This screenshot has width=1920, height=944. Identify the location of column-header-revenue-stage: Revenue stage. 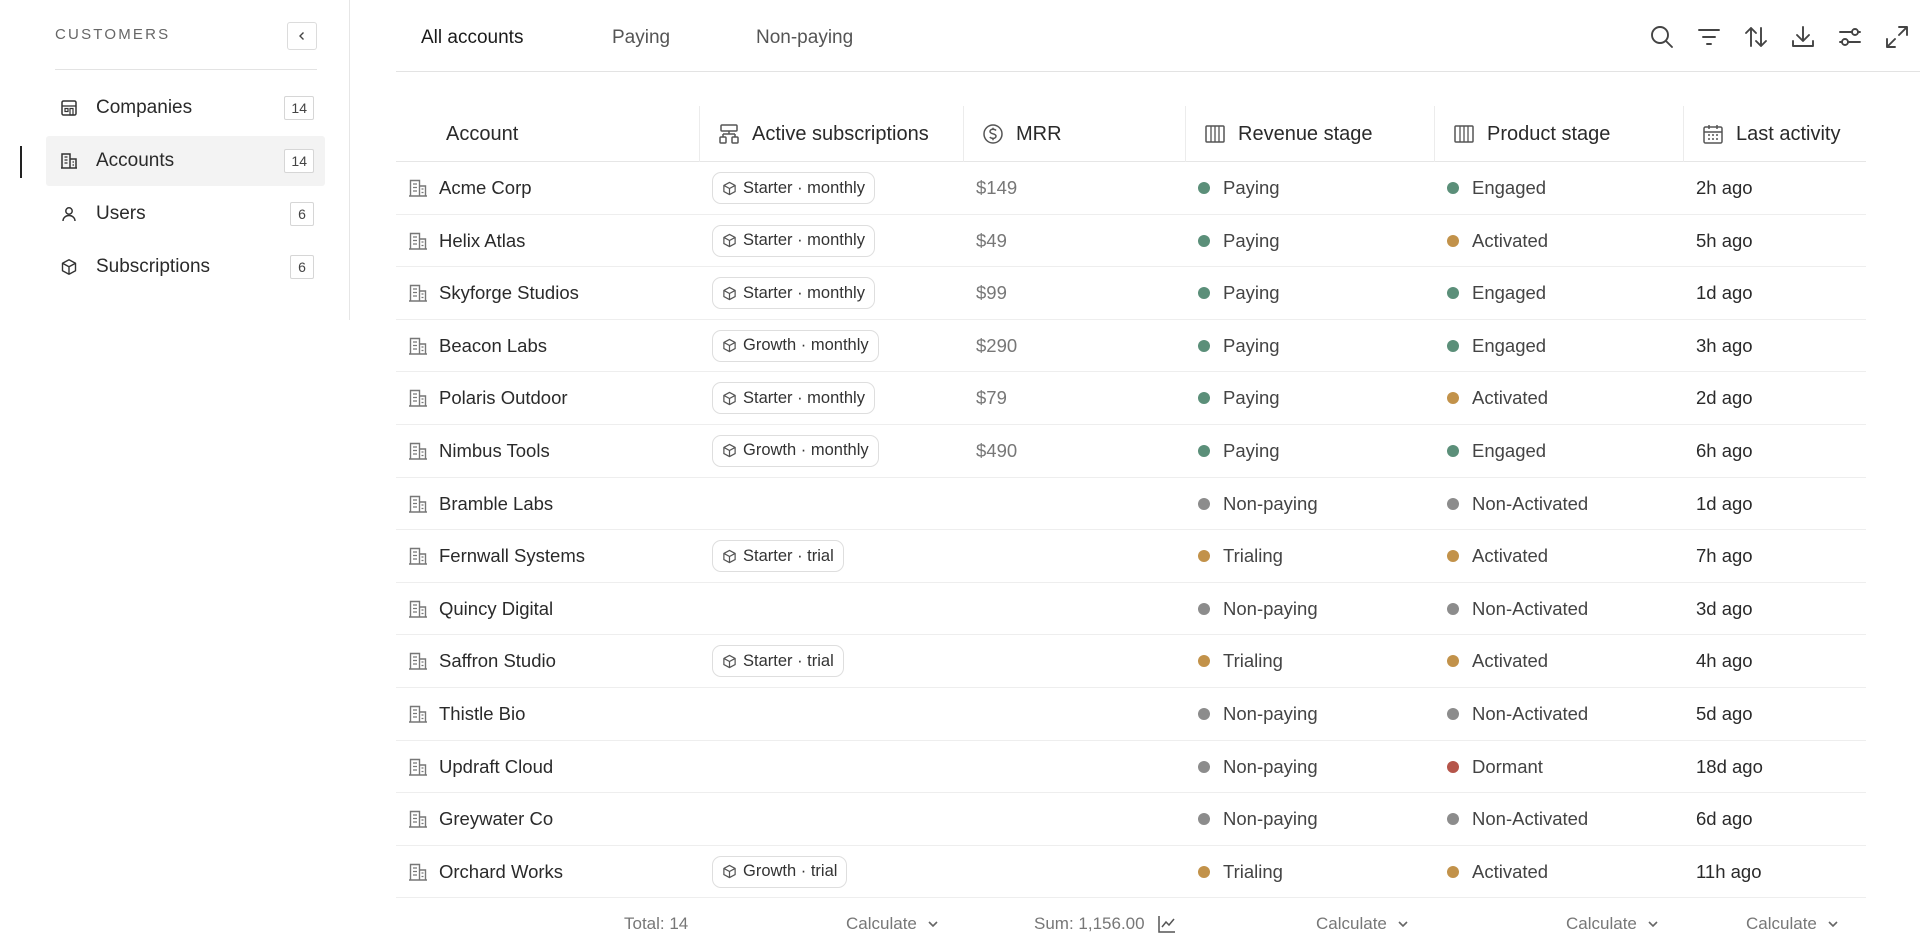
(1310, 134).